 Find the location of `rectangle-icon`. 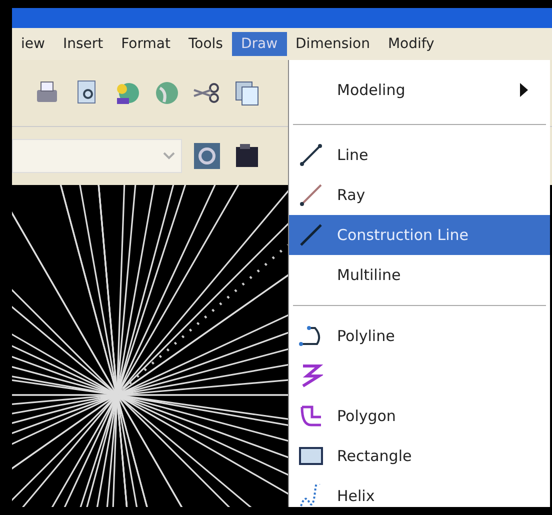

rectangle-icon is located at coordinates (311, 456).